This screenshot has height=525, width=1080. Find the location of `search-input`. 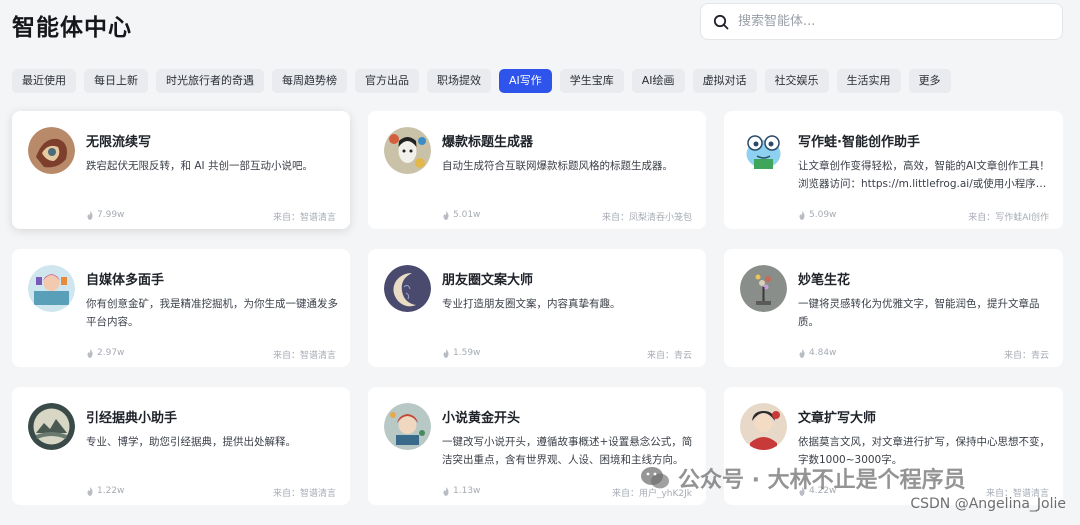

search-input is located at coordinates (888, 21).